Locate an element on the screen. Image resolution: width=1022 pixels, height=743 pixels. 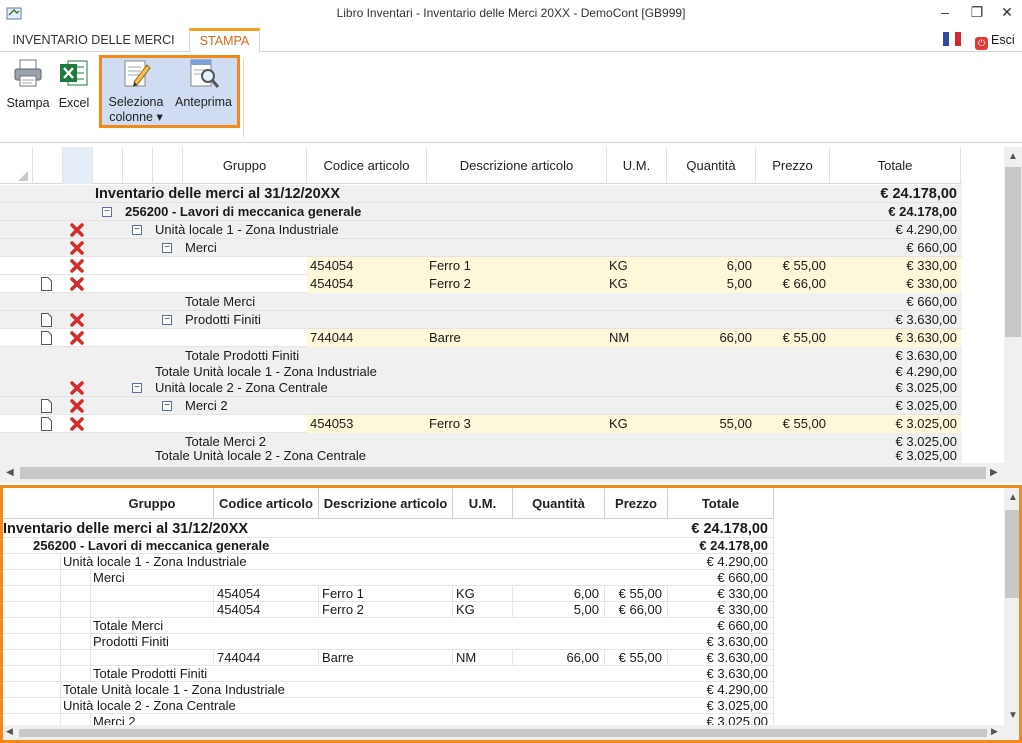
header-col-level3 is located at coordinates (168, 165).